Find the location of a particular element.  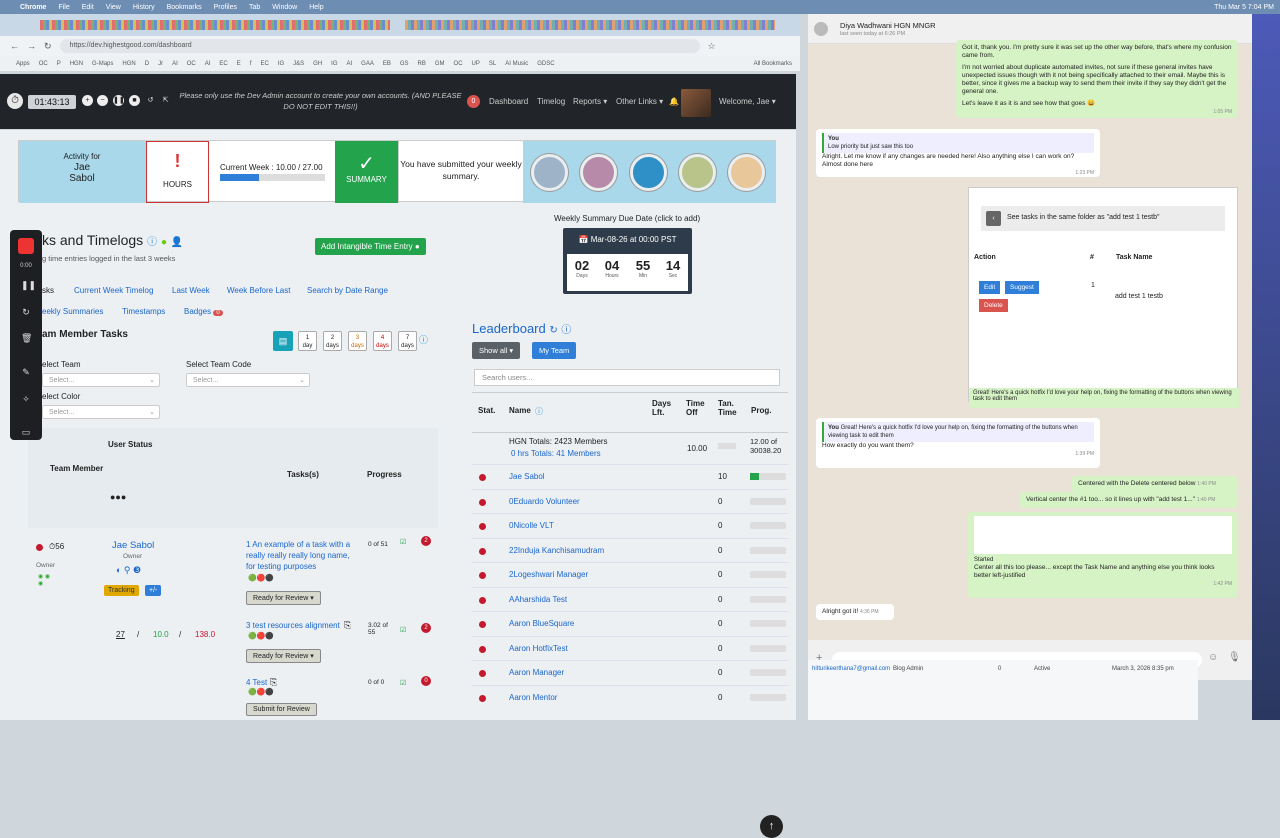

bookmark-item: GH is located at coordinates (317, 64).